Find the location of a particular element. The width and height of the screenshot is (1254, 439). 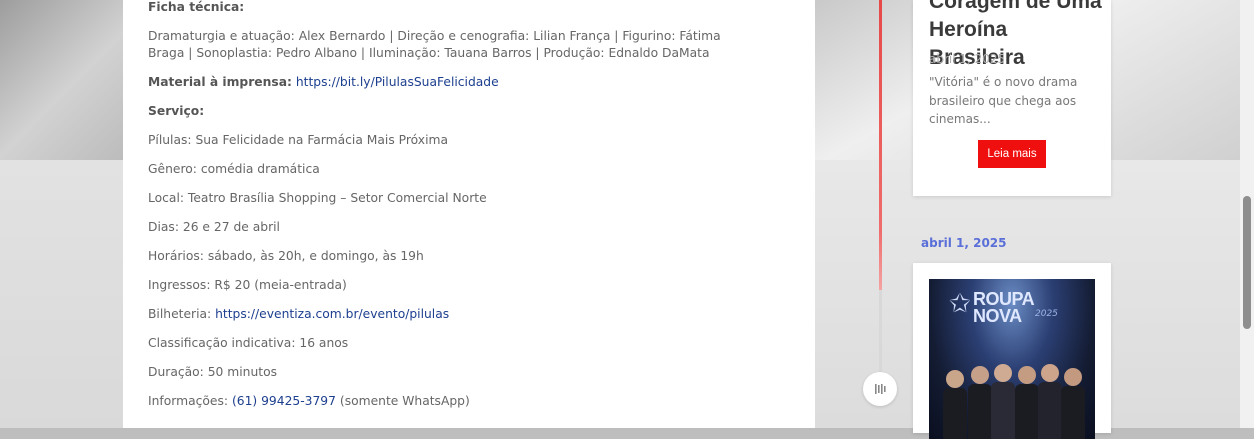

service-duration: Duração: 50 minutos is located at coordinates (213, 372).